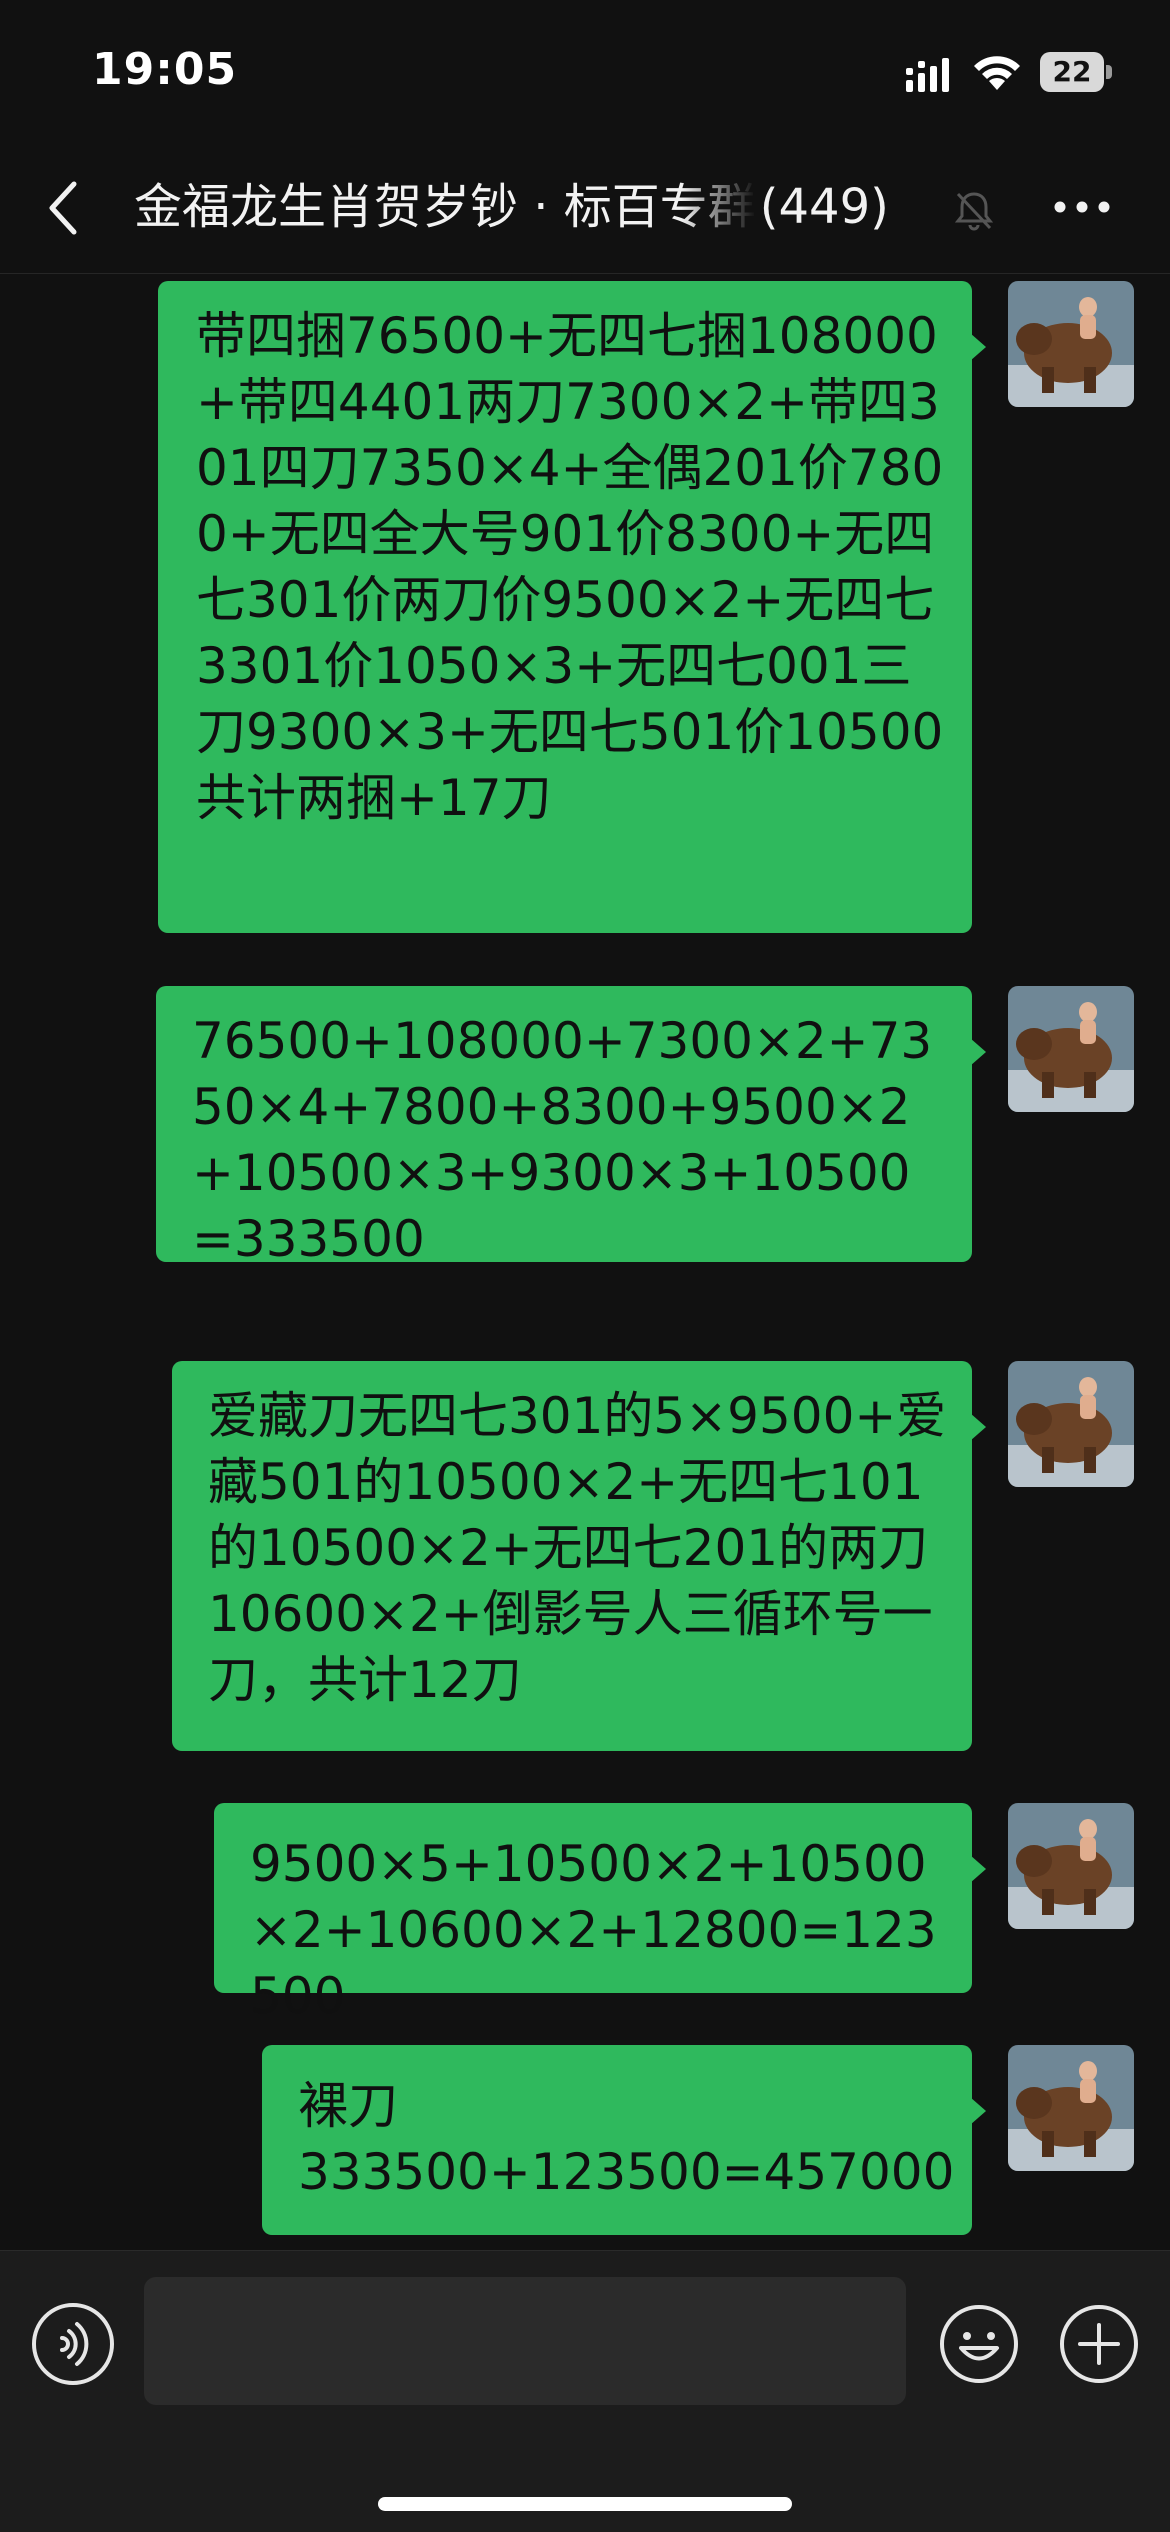  I want to click on more-dots-icon, so click(1082, 207).